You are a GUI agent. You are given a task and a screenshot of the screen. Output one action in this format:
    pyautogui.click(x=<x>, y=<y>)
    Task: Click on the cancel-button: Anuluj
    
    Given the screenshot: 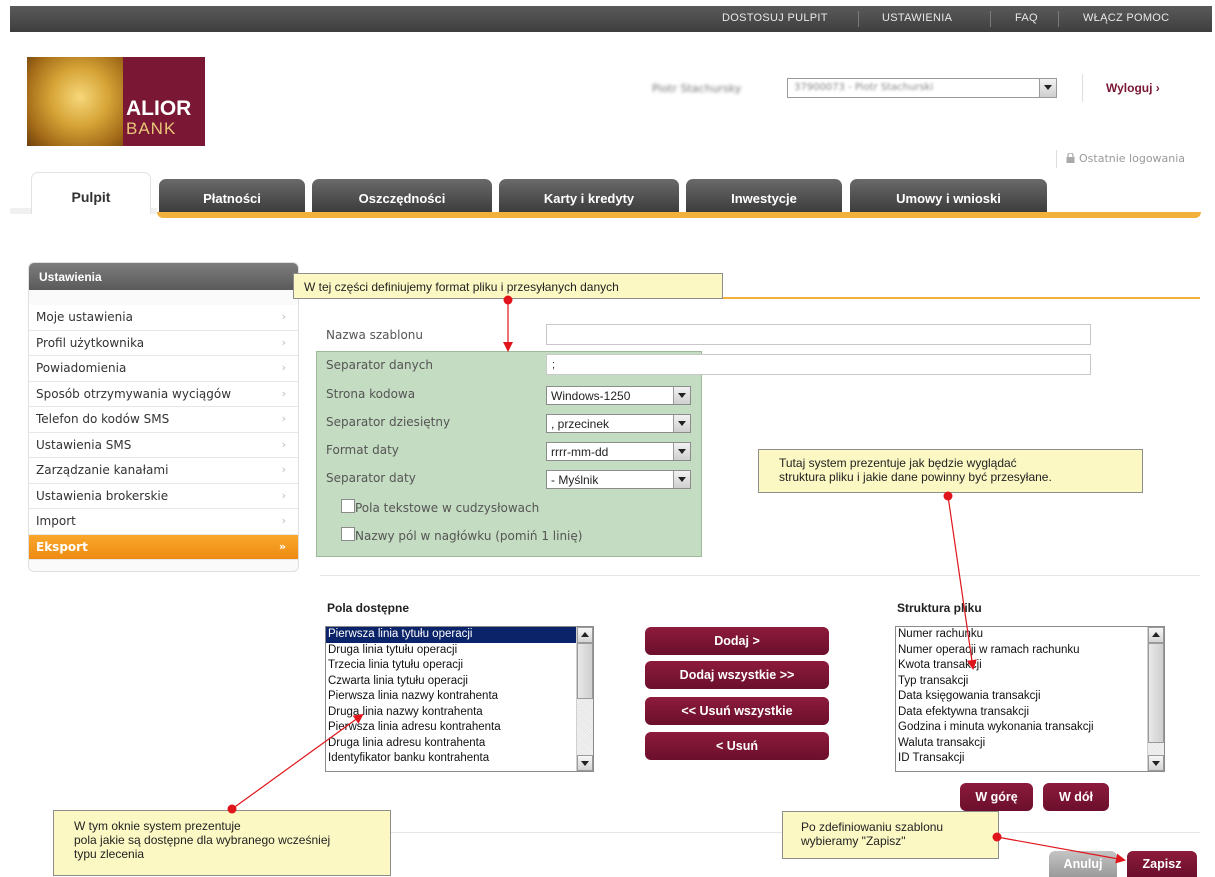 What is the action you would take?
    pyautogui.click(x=1083, y=864)
    